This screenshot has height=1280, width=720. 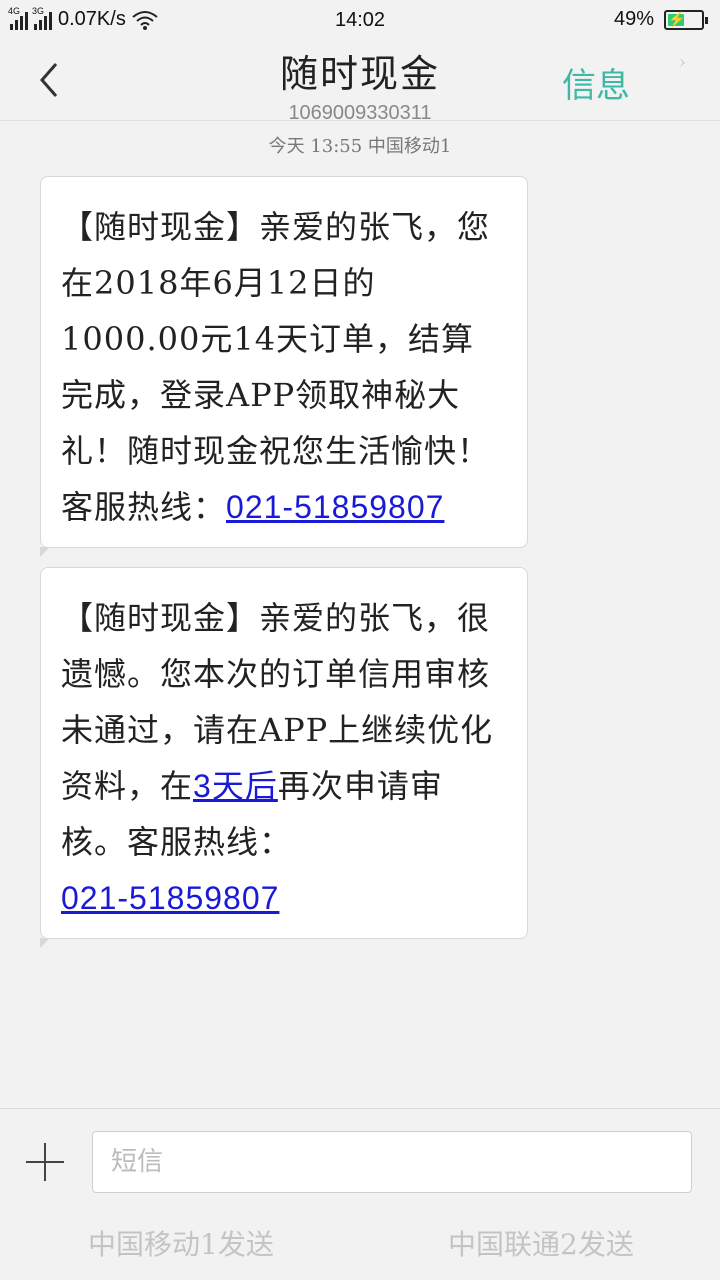 I want to click on sms-input, so click(x=392, y=1162).